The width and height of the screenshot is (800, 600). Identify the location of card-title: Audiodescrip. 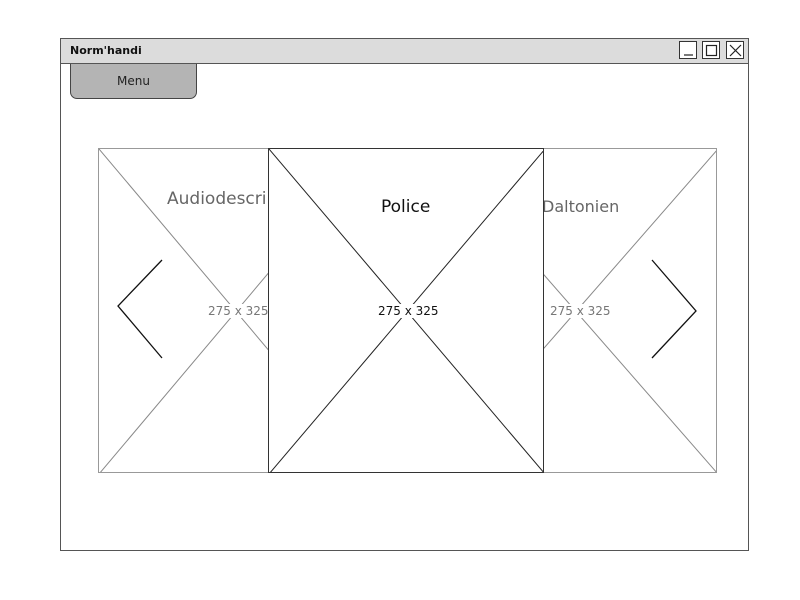
(222, 199).